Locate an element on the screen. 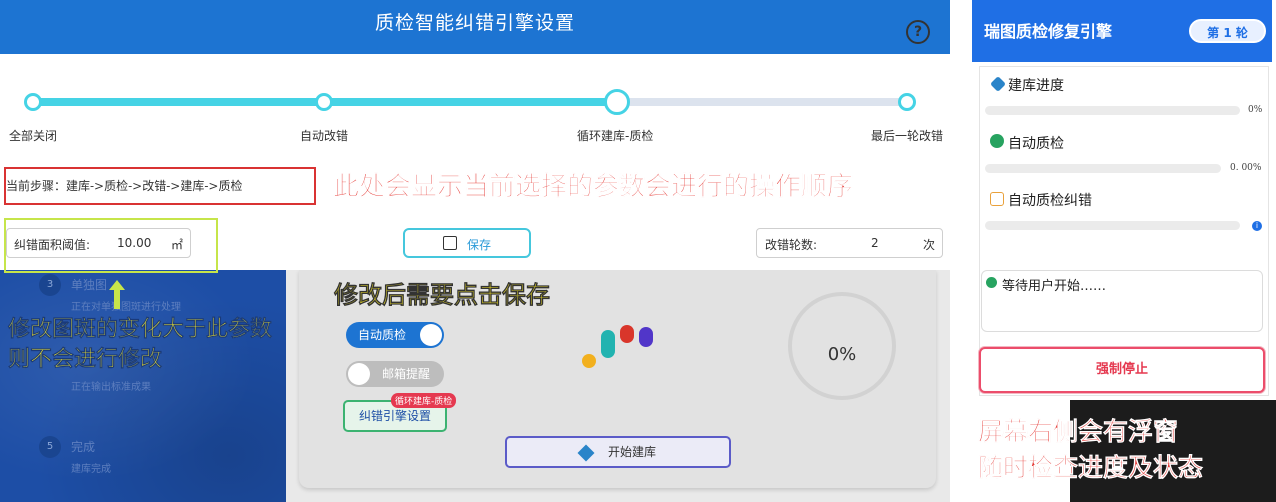  build-progress-label: 建库进度 is located at coordinates (1036, 86).